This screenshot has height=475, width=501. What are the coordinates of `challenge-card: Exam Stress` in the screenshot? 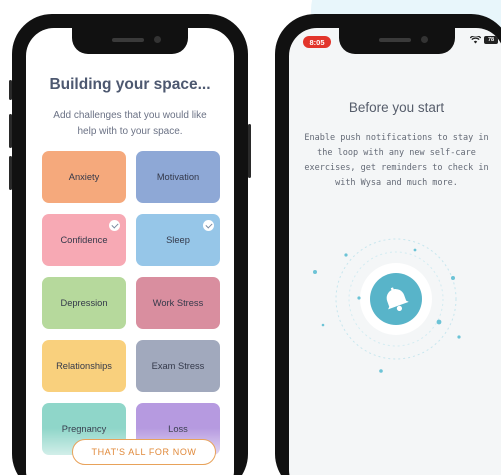 It's located at (178, 366).